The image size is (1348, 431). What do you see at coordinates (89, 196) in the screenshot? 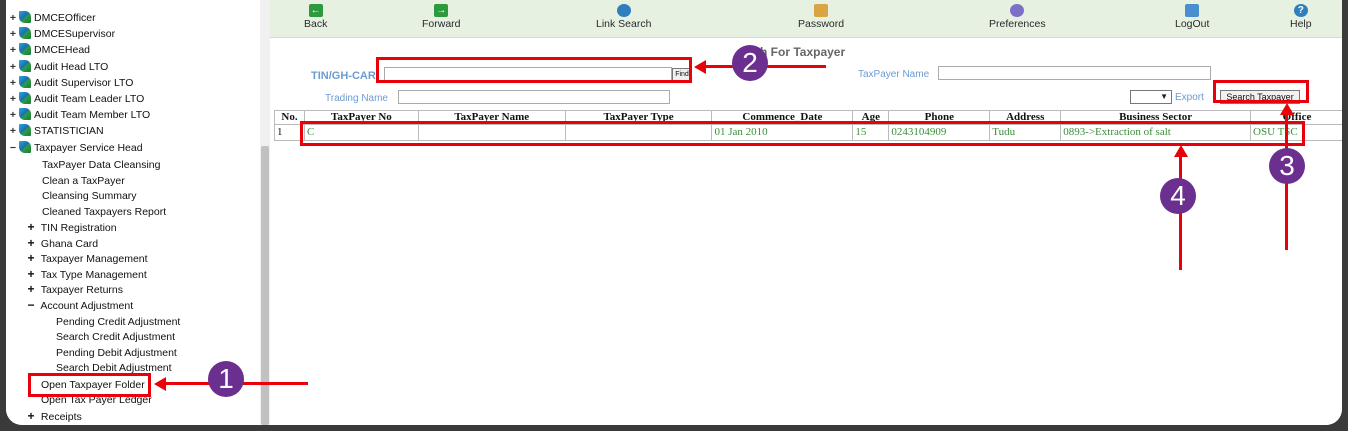
I see `sidebar-item-cleansing-summary: Cleansing Summary` at bounding box center [89, 196].